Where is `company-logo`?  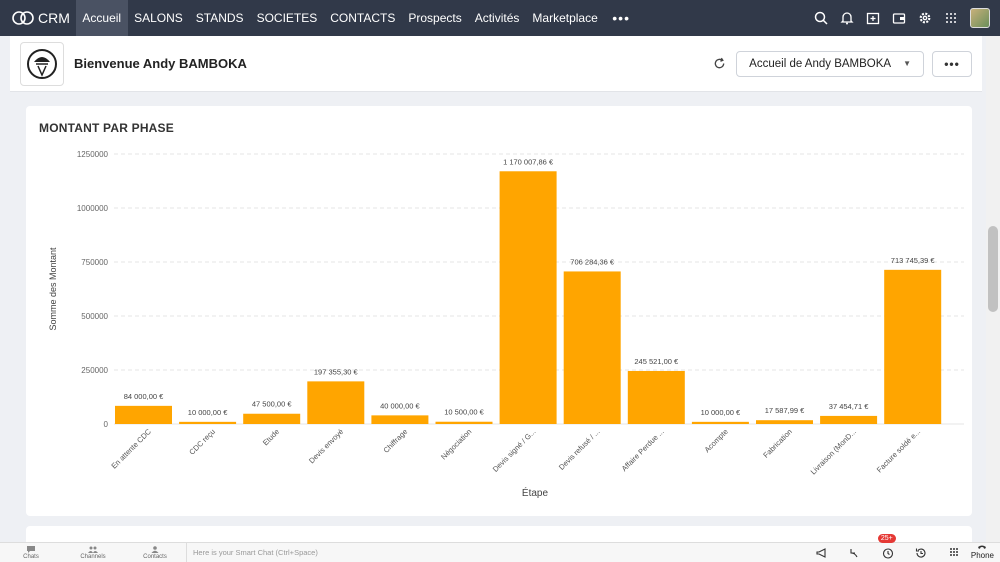
company-logo is located at coordinates (42, 63).